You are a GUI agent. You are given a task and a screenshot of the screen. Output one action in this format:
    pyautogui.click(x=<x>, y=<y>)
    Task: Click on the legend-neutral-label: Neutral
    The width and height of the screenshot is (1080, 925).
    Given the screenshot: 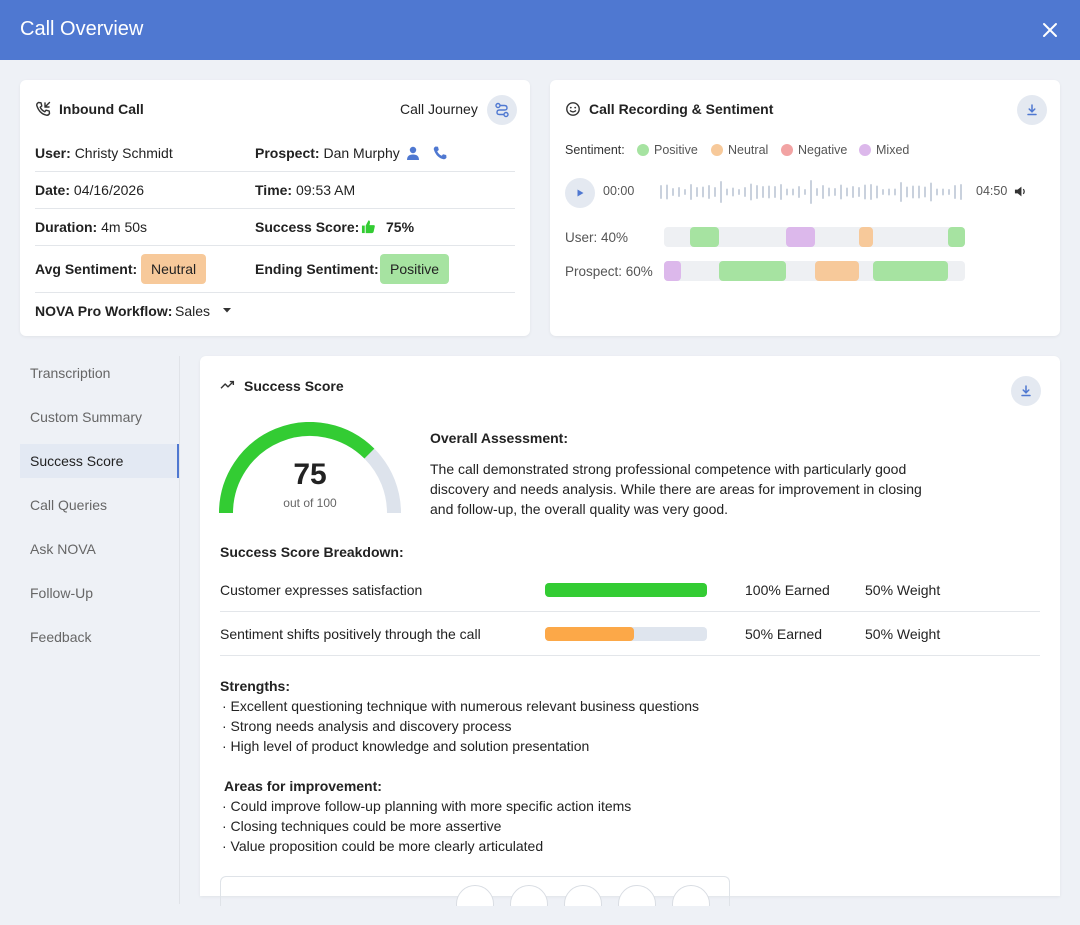 What is the action you would take?
    pyautogui.click(x=748, y=150)
    